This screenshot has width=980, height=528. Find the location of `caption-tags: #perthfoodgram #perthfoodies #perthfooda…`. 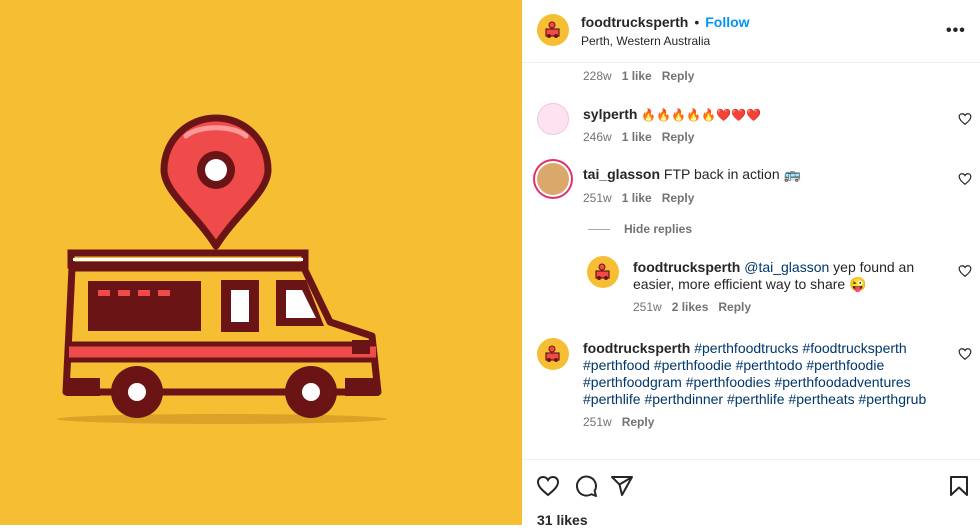

caption-tags: #perthfoodgram #perthfoodies #perthfooda… is located at coordinates (758, 382).